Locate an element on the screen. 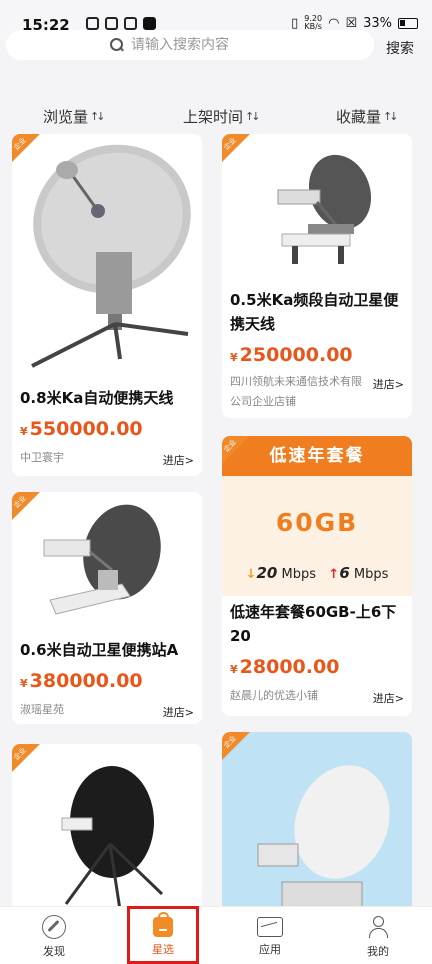 This screenshot has width=432, height=964. product-title: 低速年套餐60GB-上6下20 is located at coordinates (313, 624).